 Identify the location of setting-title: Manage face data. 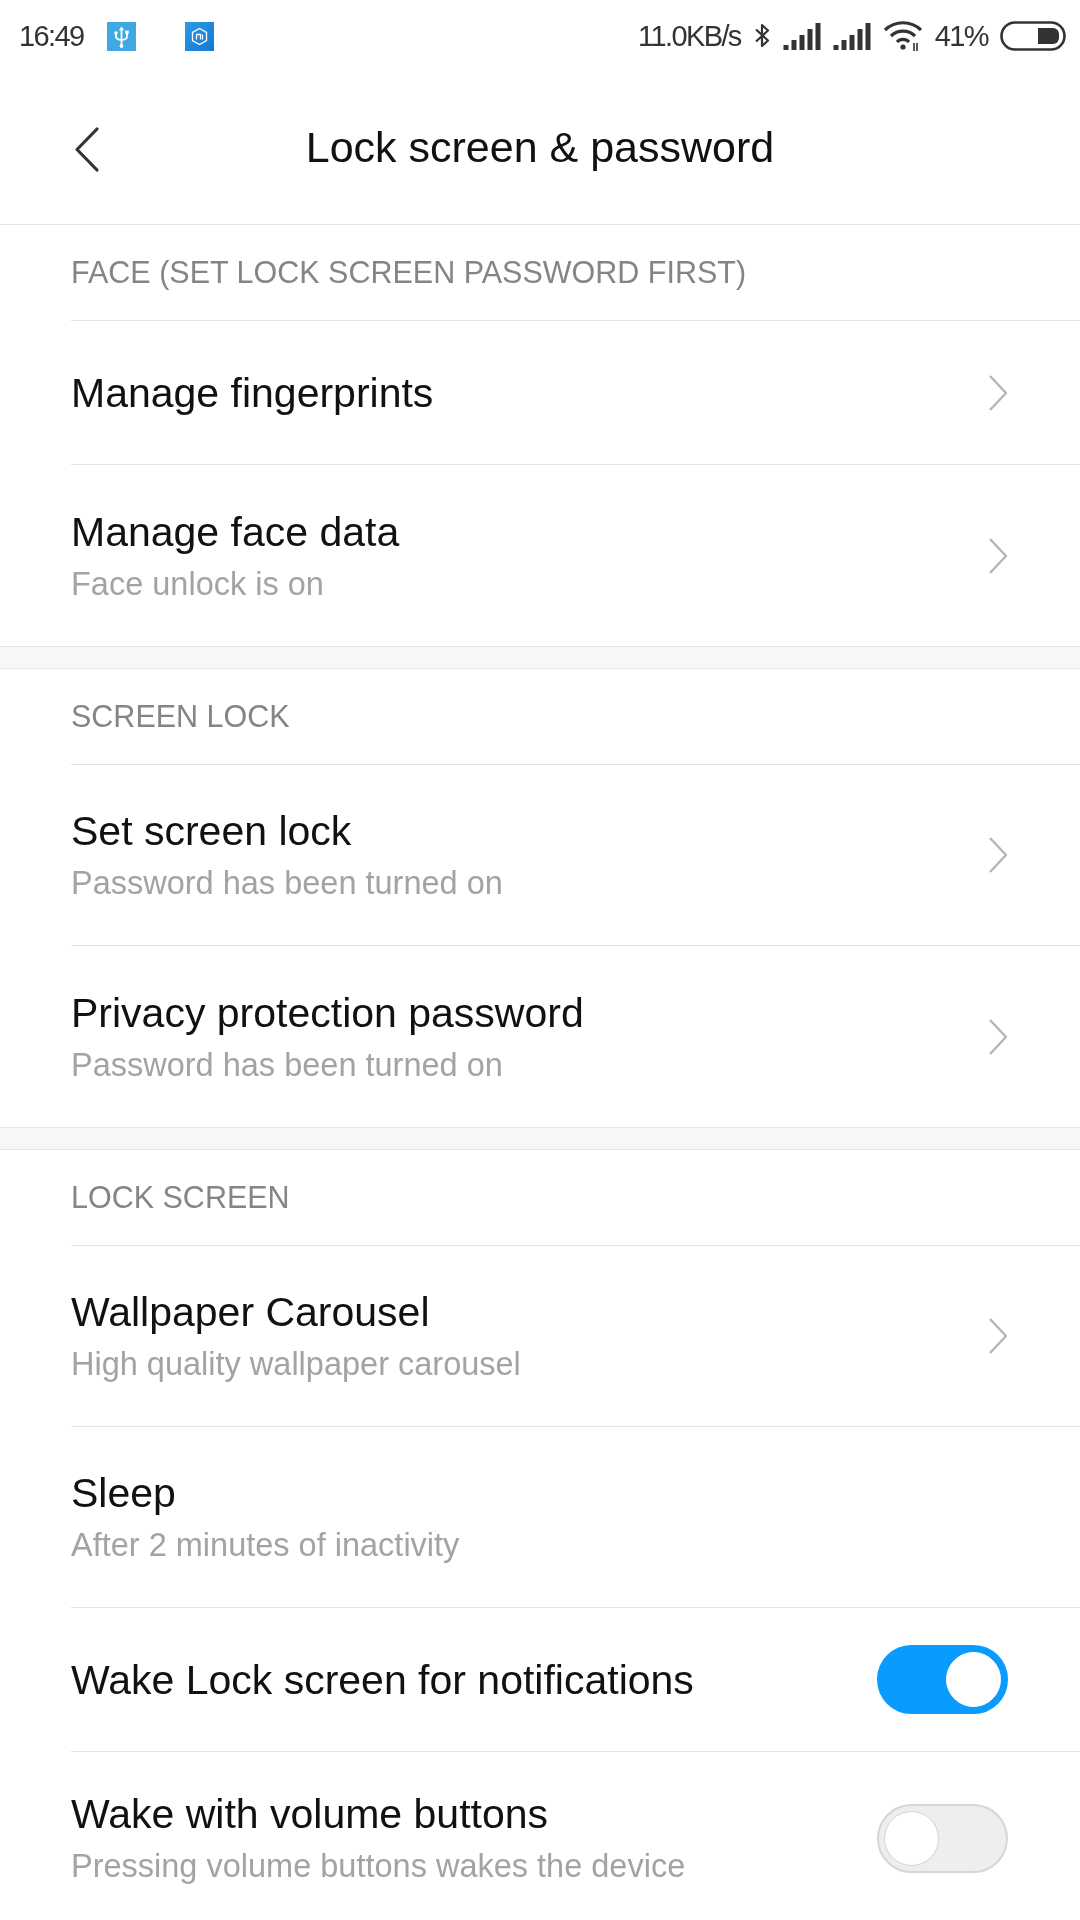
(529, 531).